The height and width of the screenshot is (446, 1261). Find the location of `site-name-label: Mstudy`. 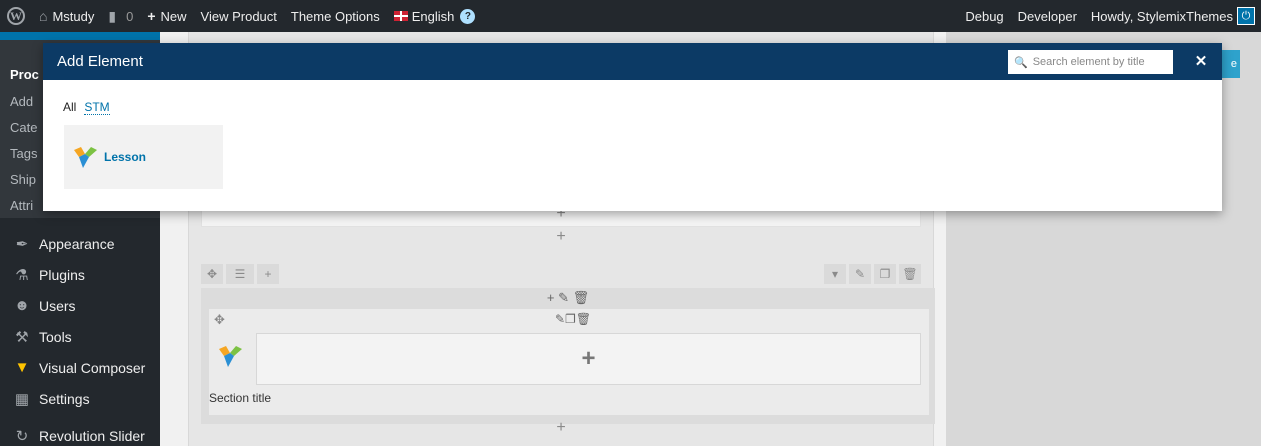

site-name-label: Mstudy is located at coordinates (73, 16).